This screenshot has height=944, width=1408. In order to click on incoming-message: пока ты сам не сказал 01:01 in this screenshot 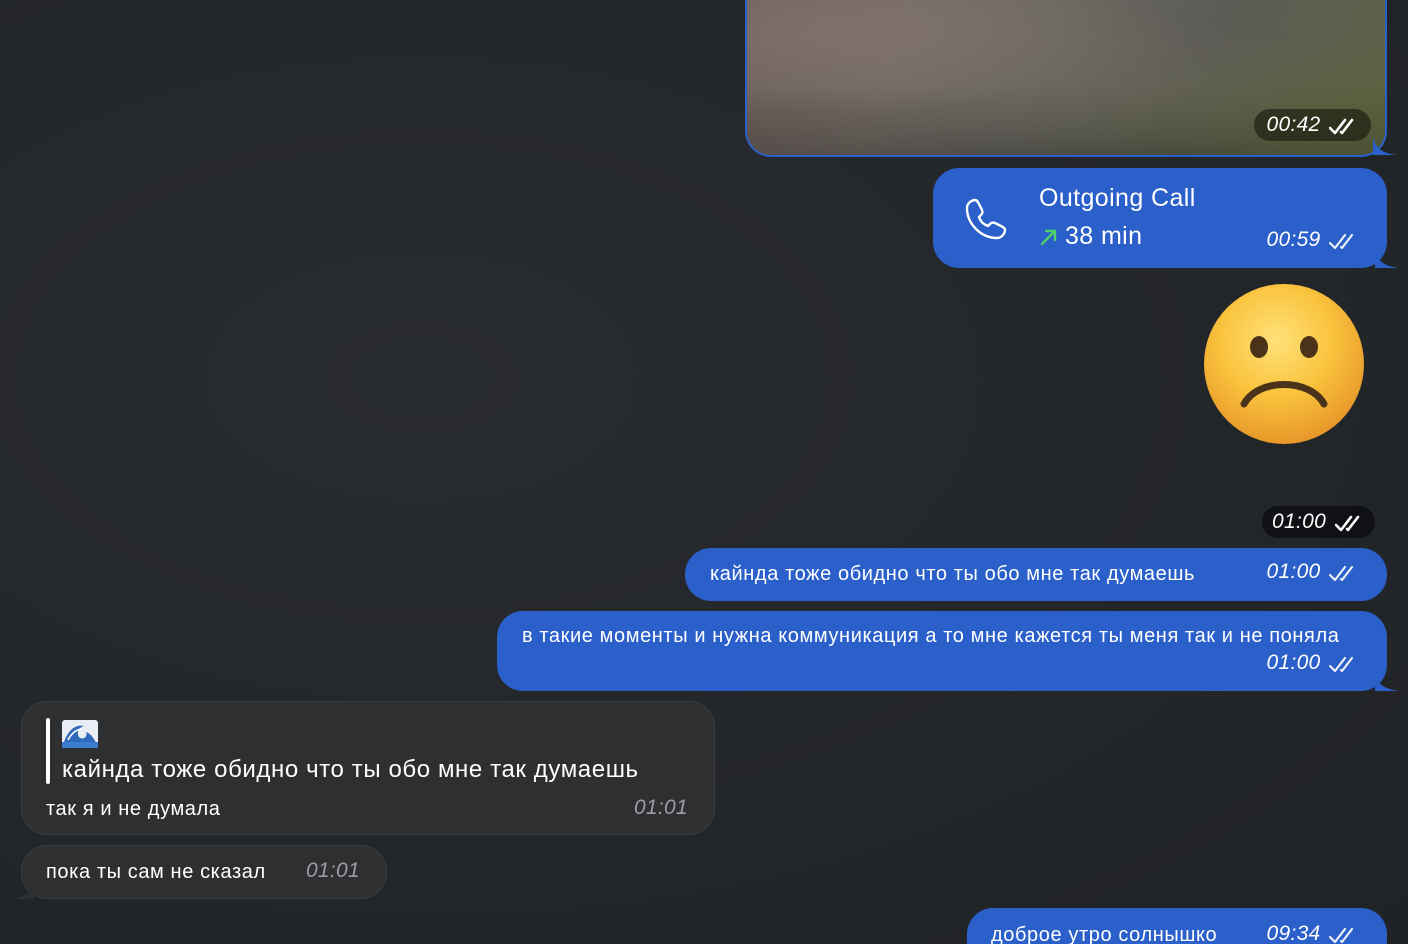, I will do `click(198, 872)`.